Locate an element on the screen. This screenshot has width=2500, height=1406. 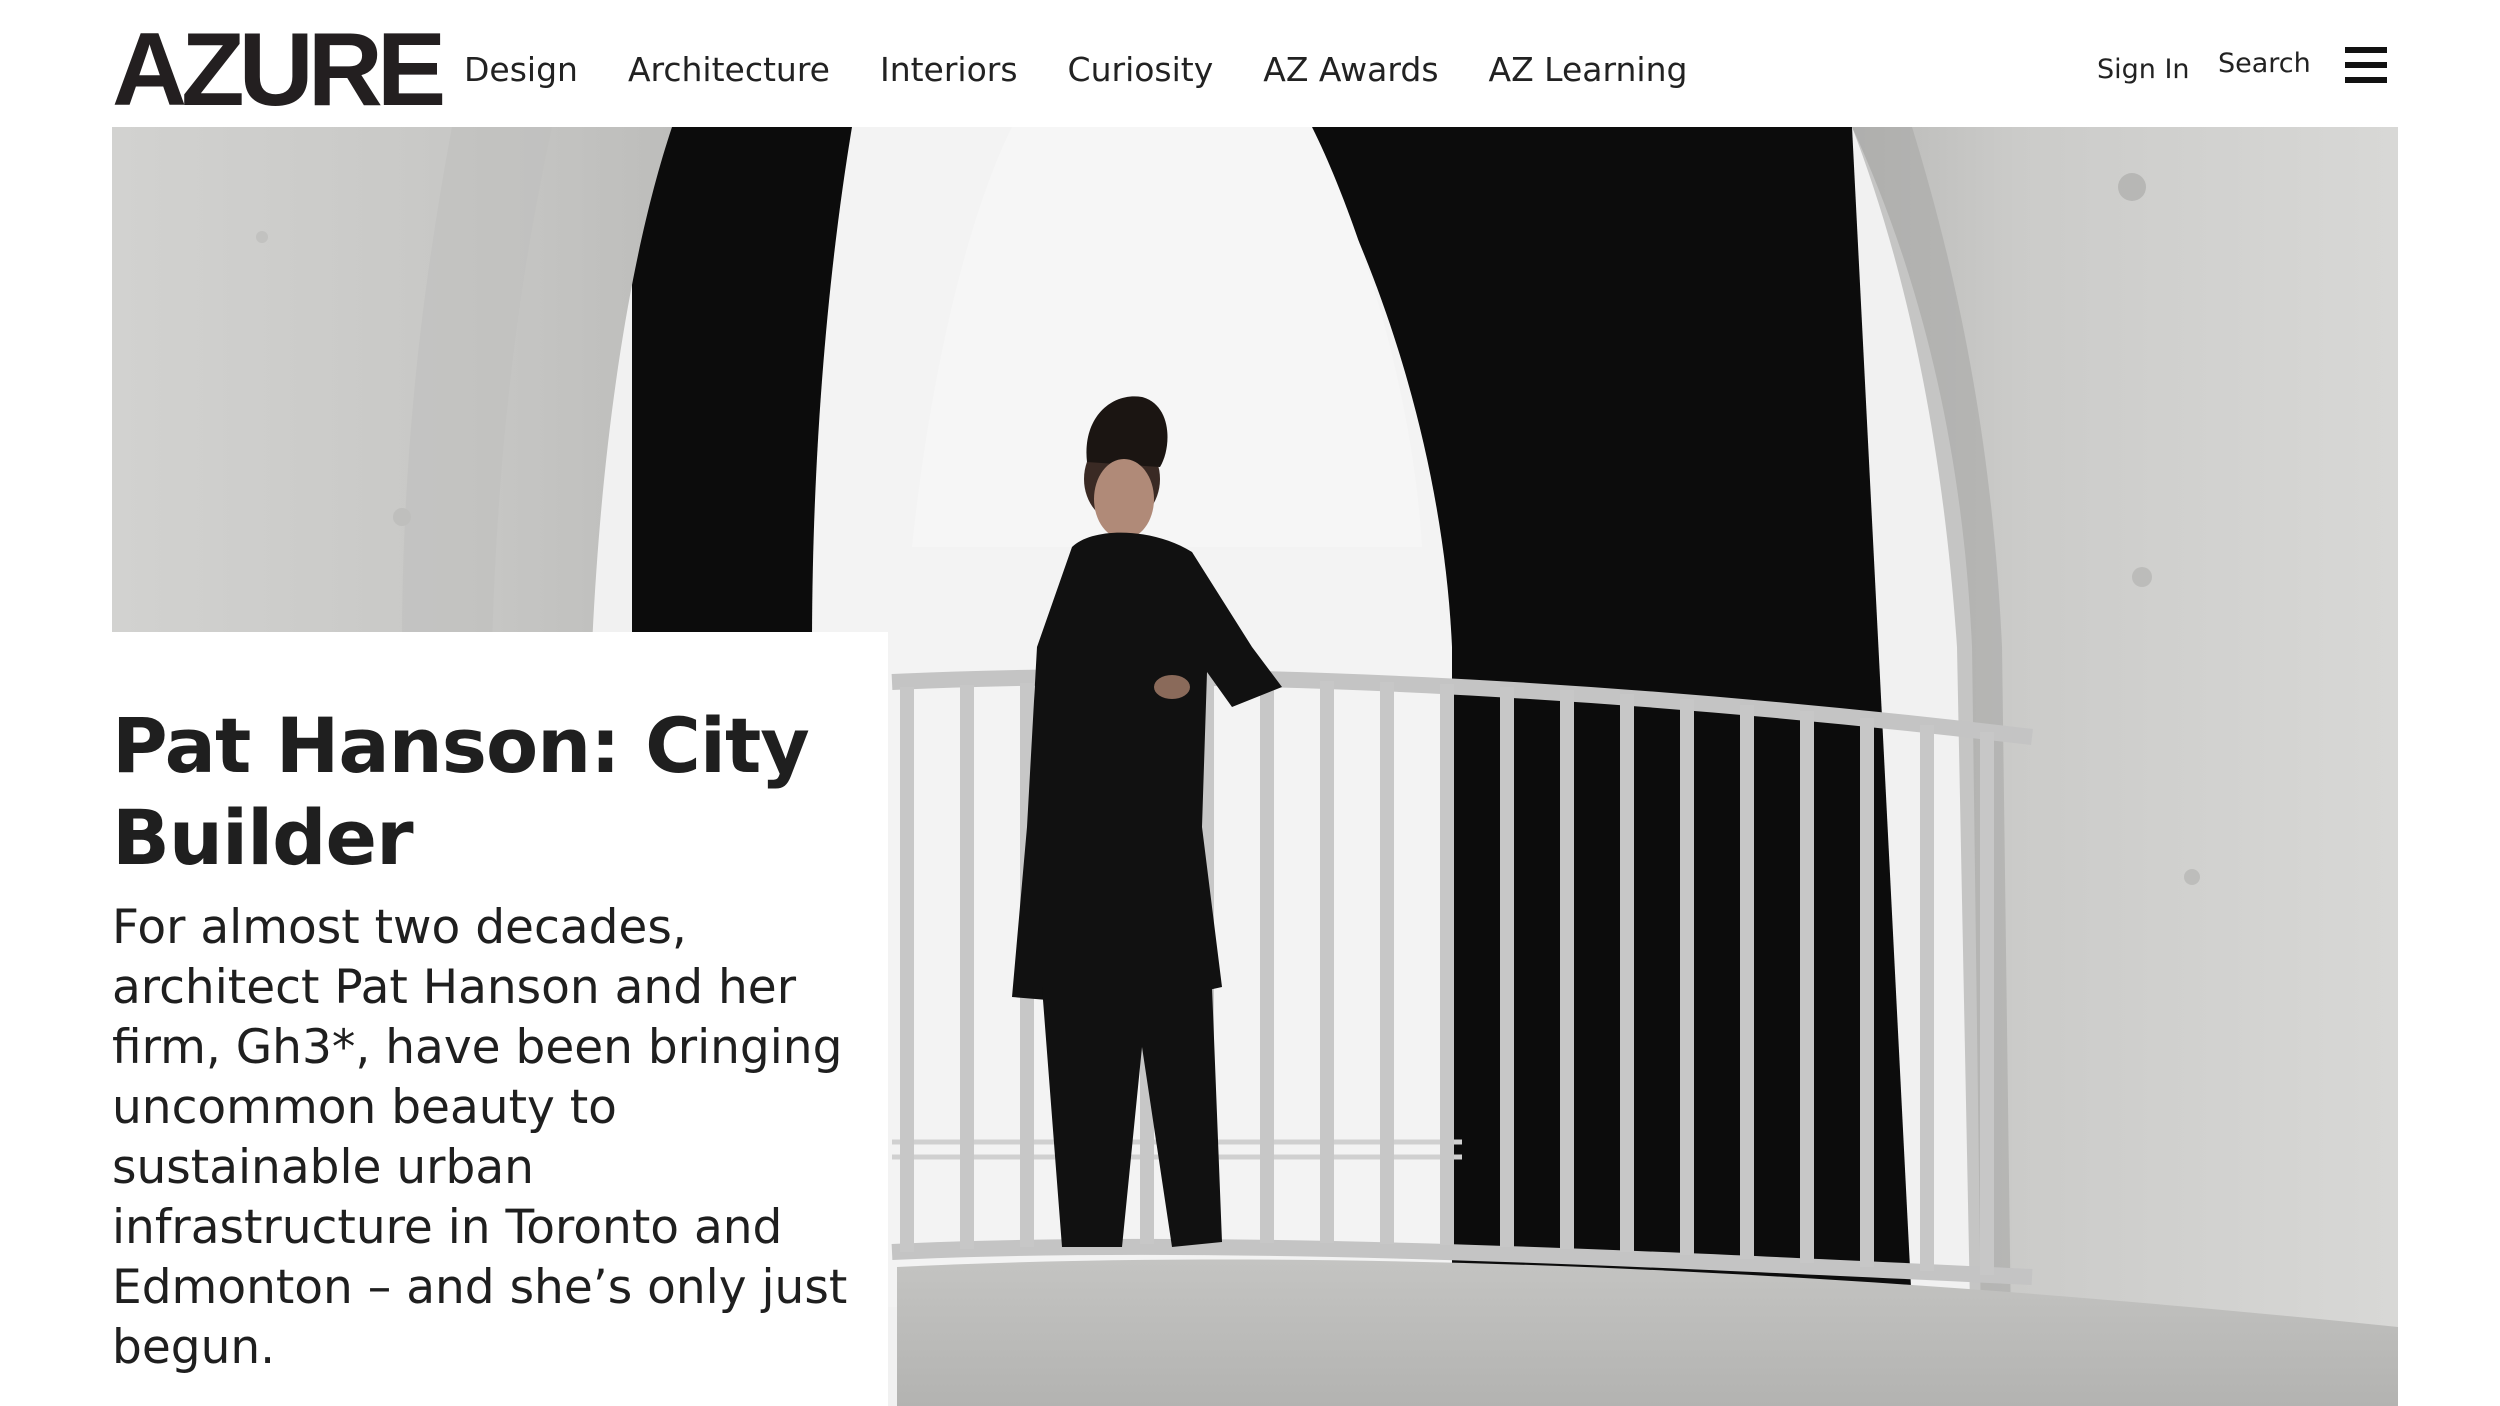
site-logo: AZURE is located at coordinates (279, 70).